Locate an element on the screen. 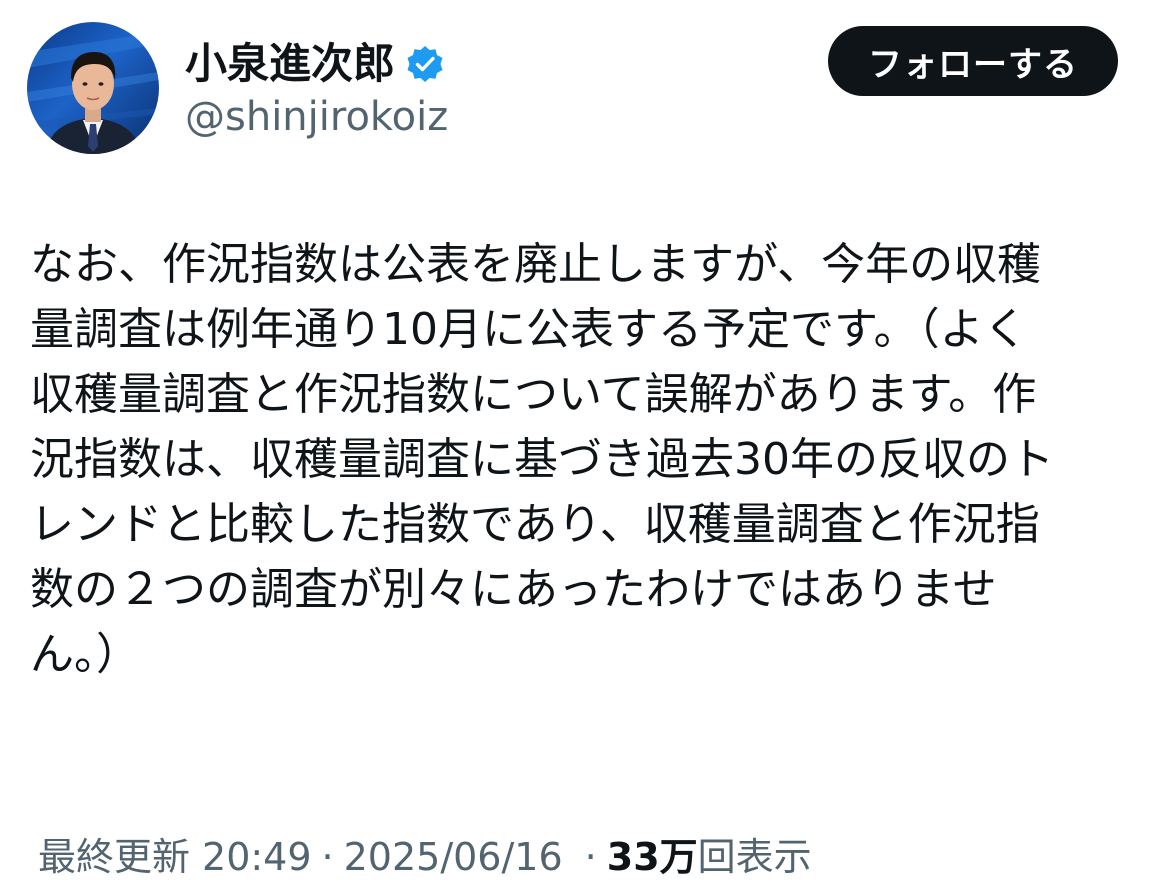 The image size is (1170, 887). avatar is located at coordinates (93, 88).